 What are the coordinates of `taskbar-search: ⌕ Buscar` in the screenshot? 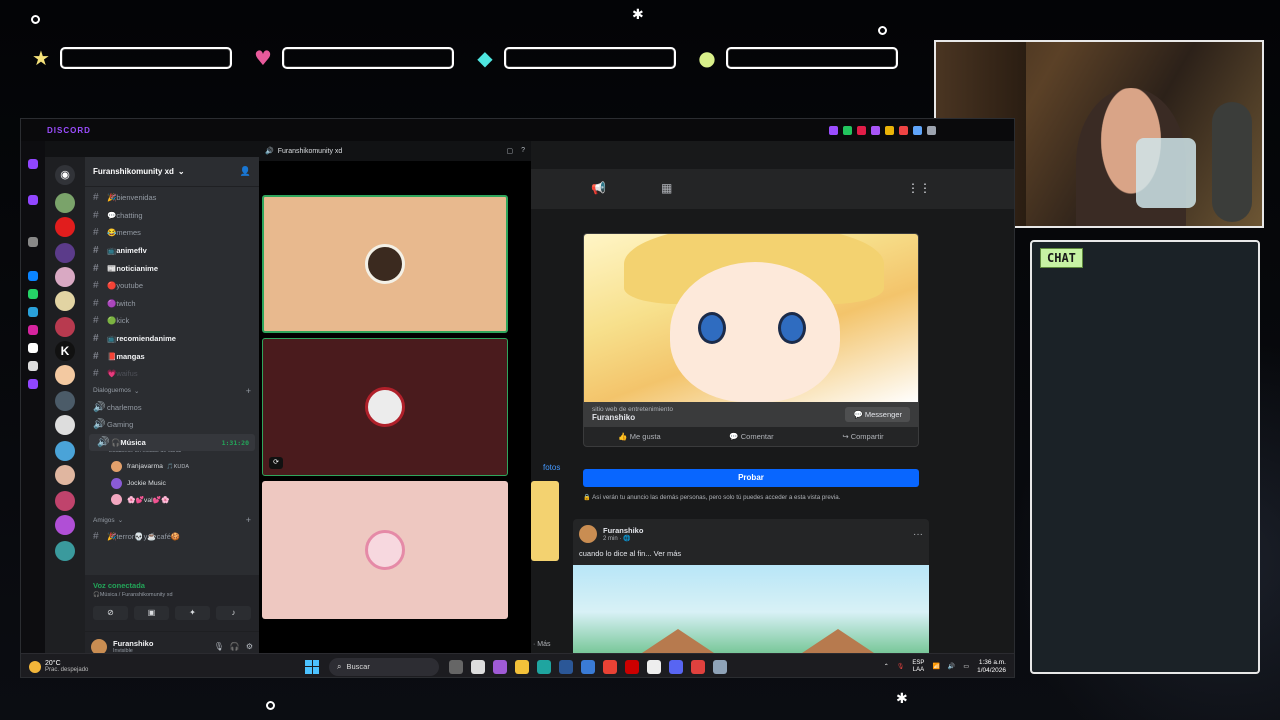 It's located at (384, 666).